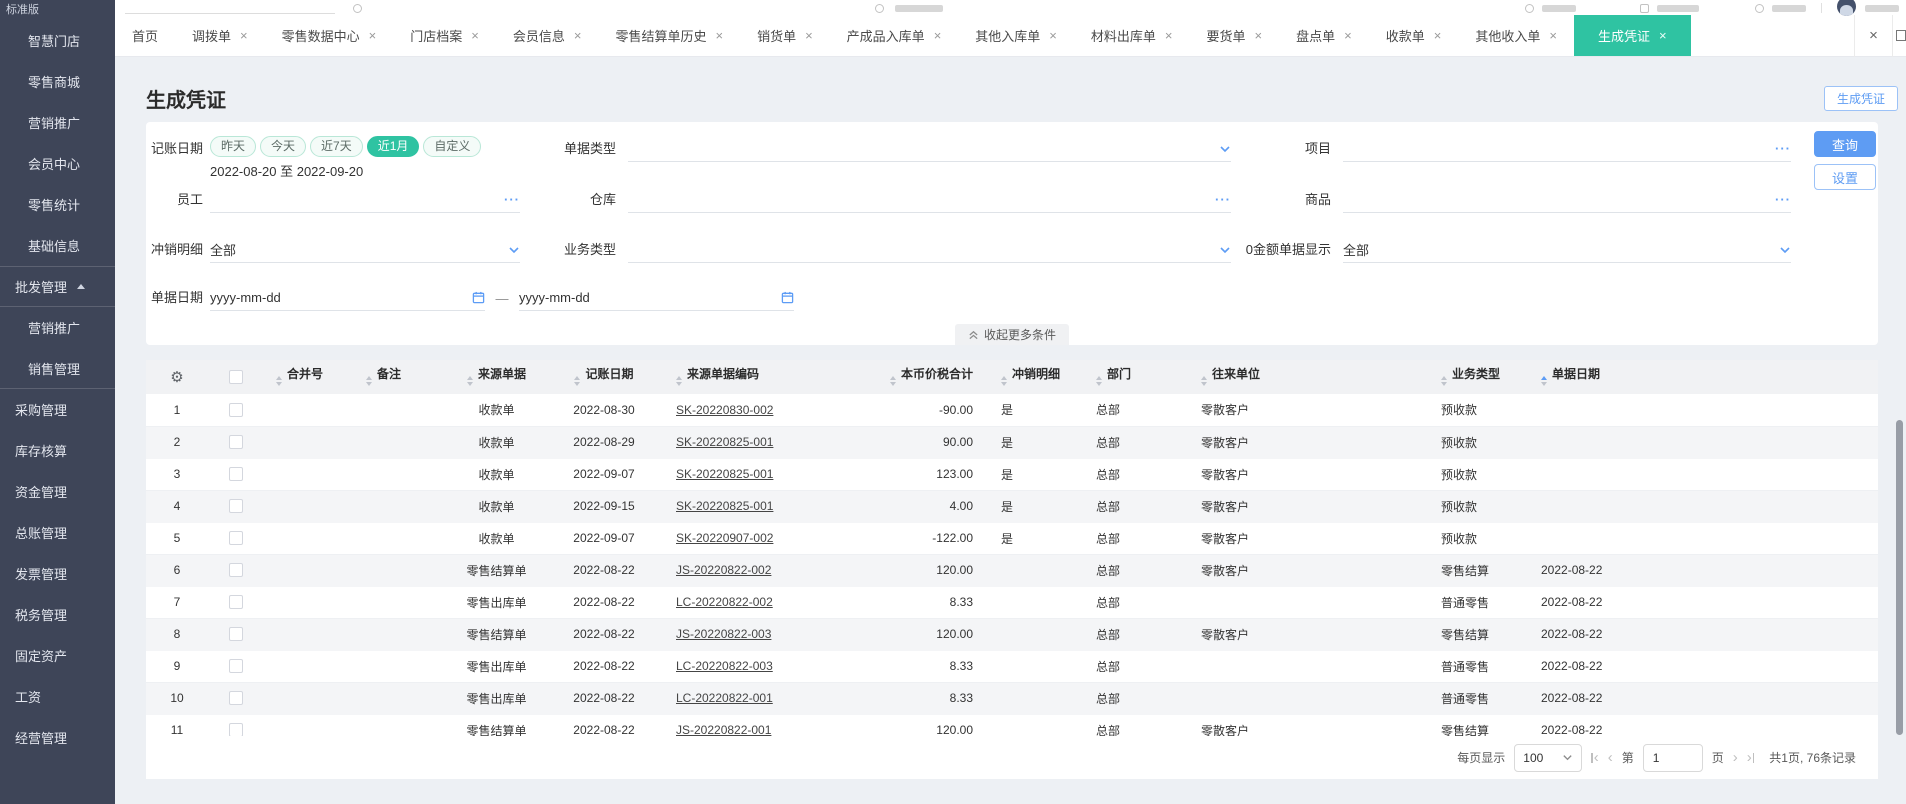 Image resolution: width=1906 pixels, height=804 pixels. What do you see at coordinates (357, 8) in the screenshot?
I see `topbar-icon` at bounding box center [357, 8].